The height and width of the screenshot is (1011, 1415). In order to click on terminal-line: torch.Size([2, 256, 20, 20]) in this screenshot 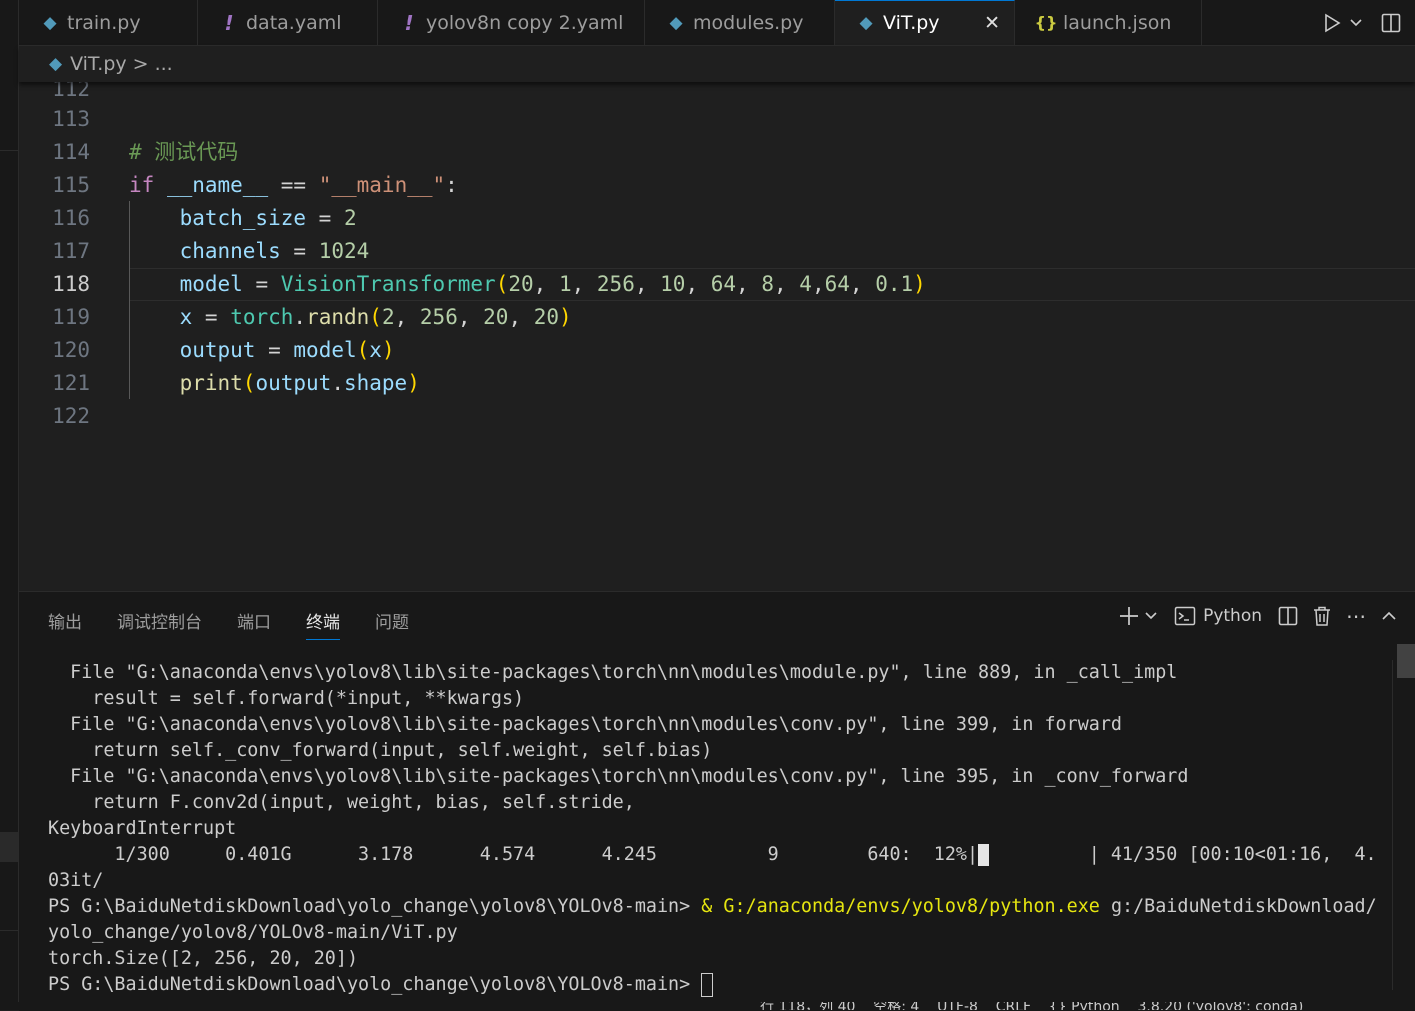, I will do `click(203, 958)`.